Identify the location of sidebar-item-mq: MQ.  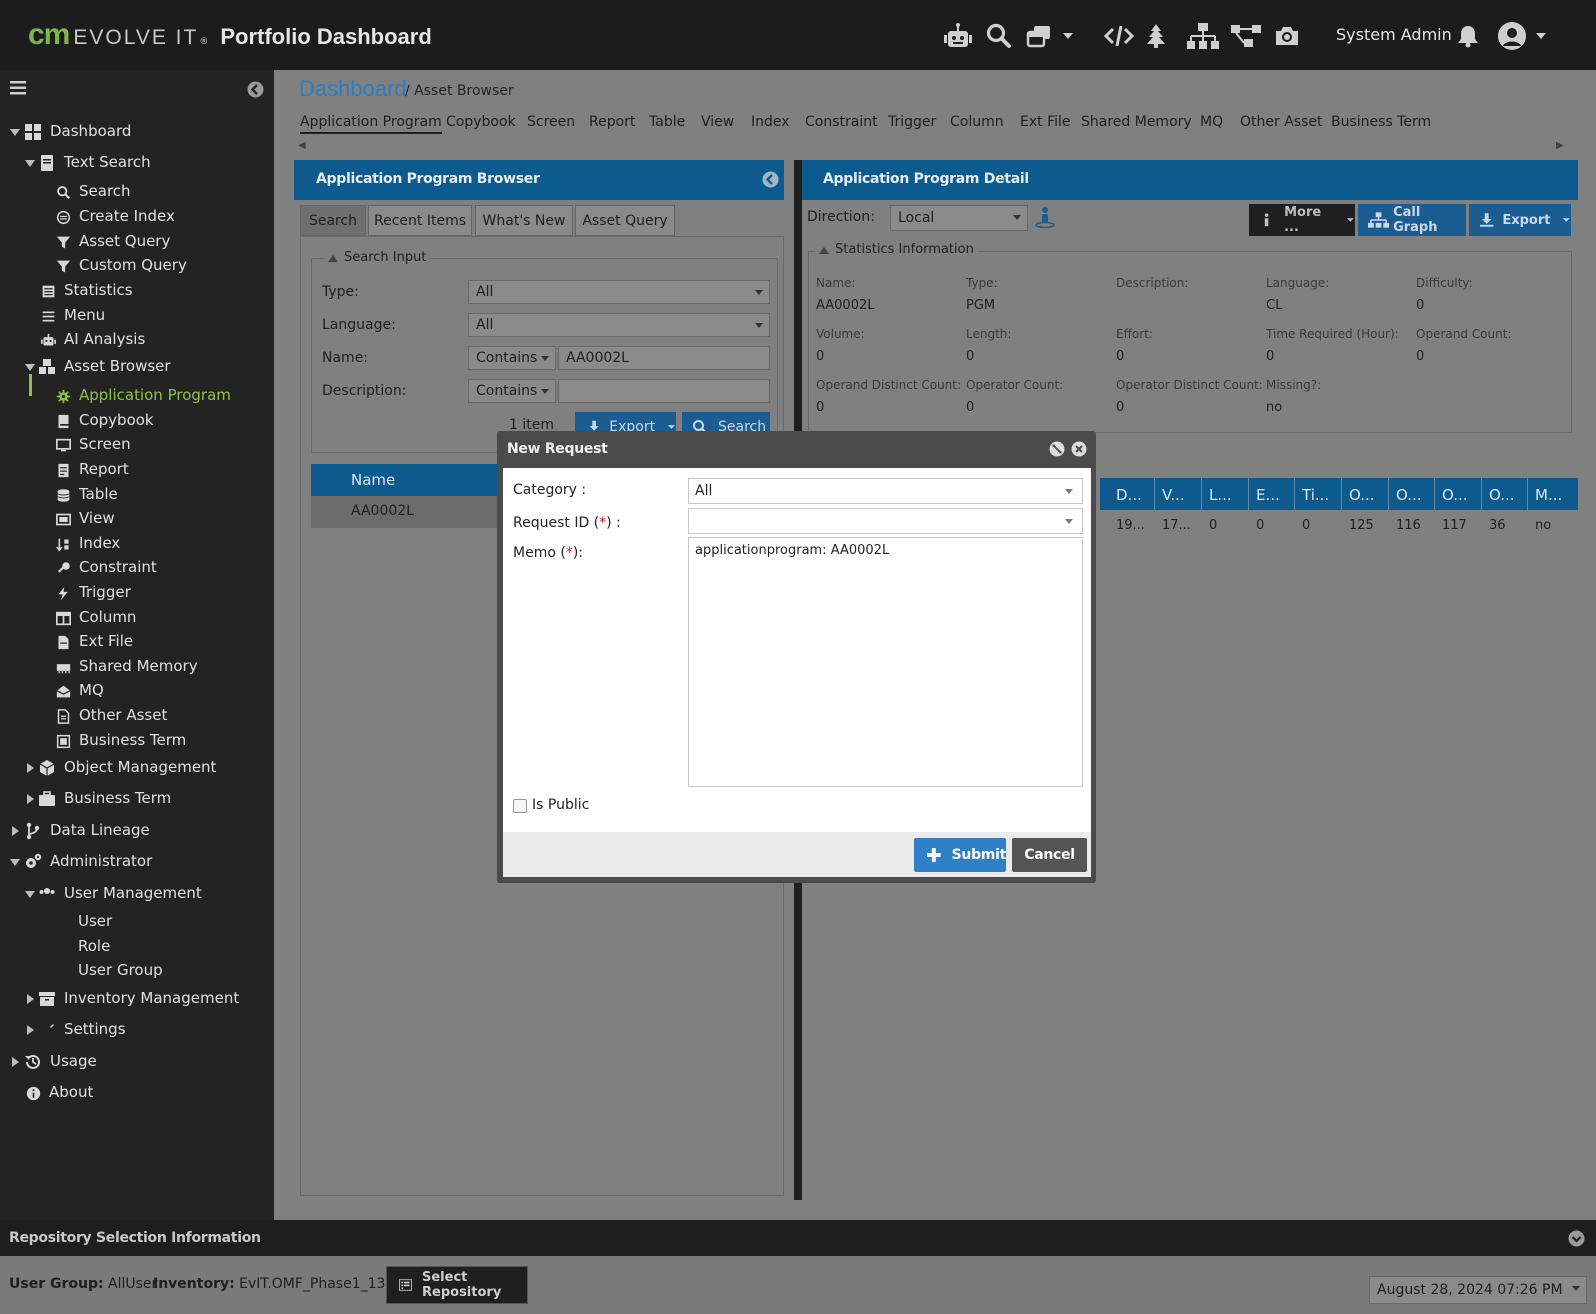
(135, 691).